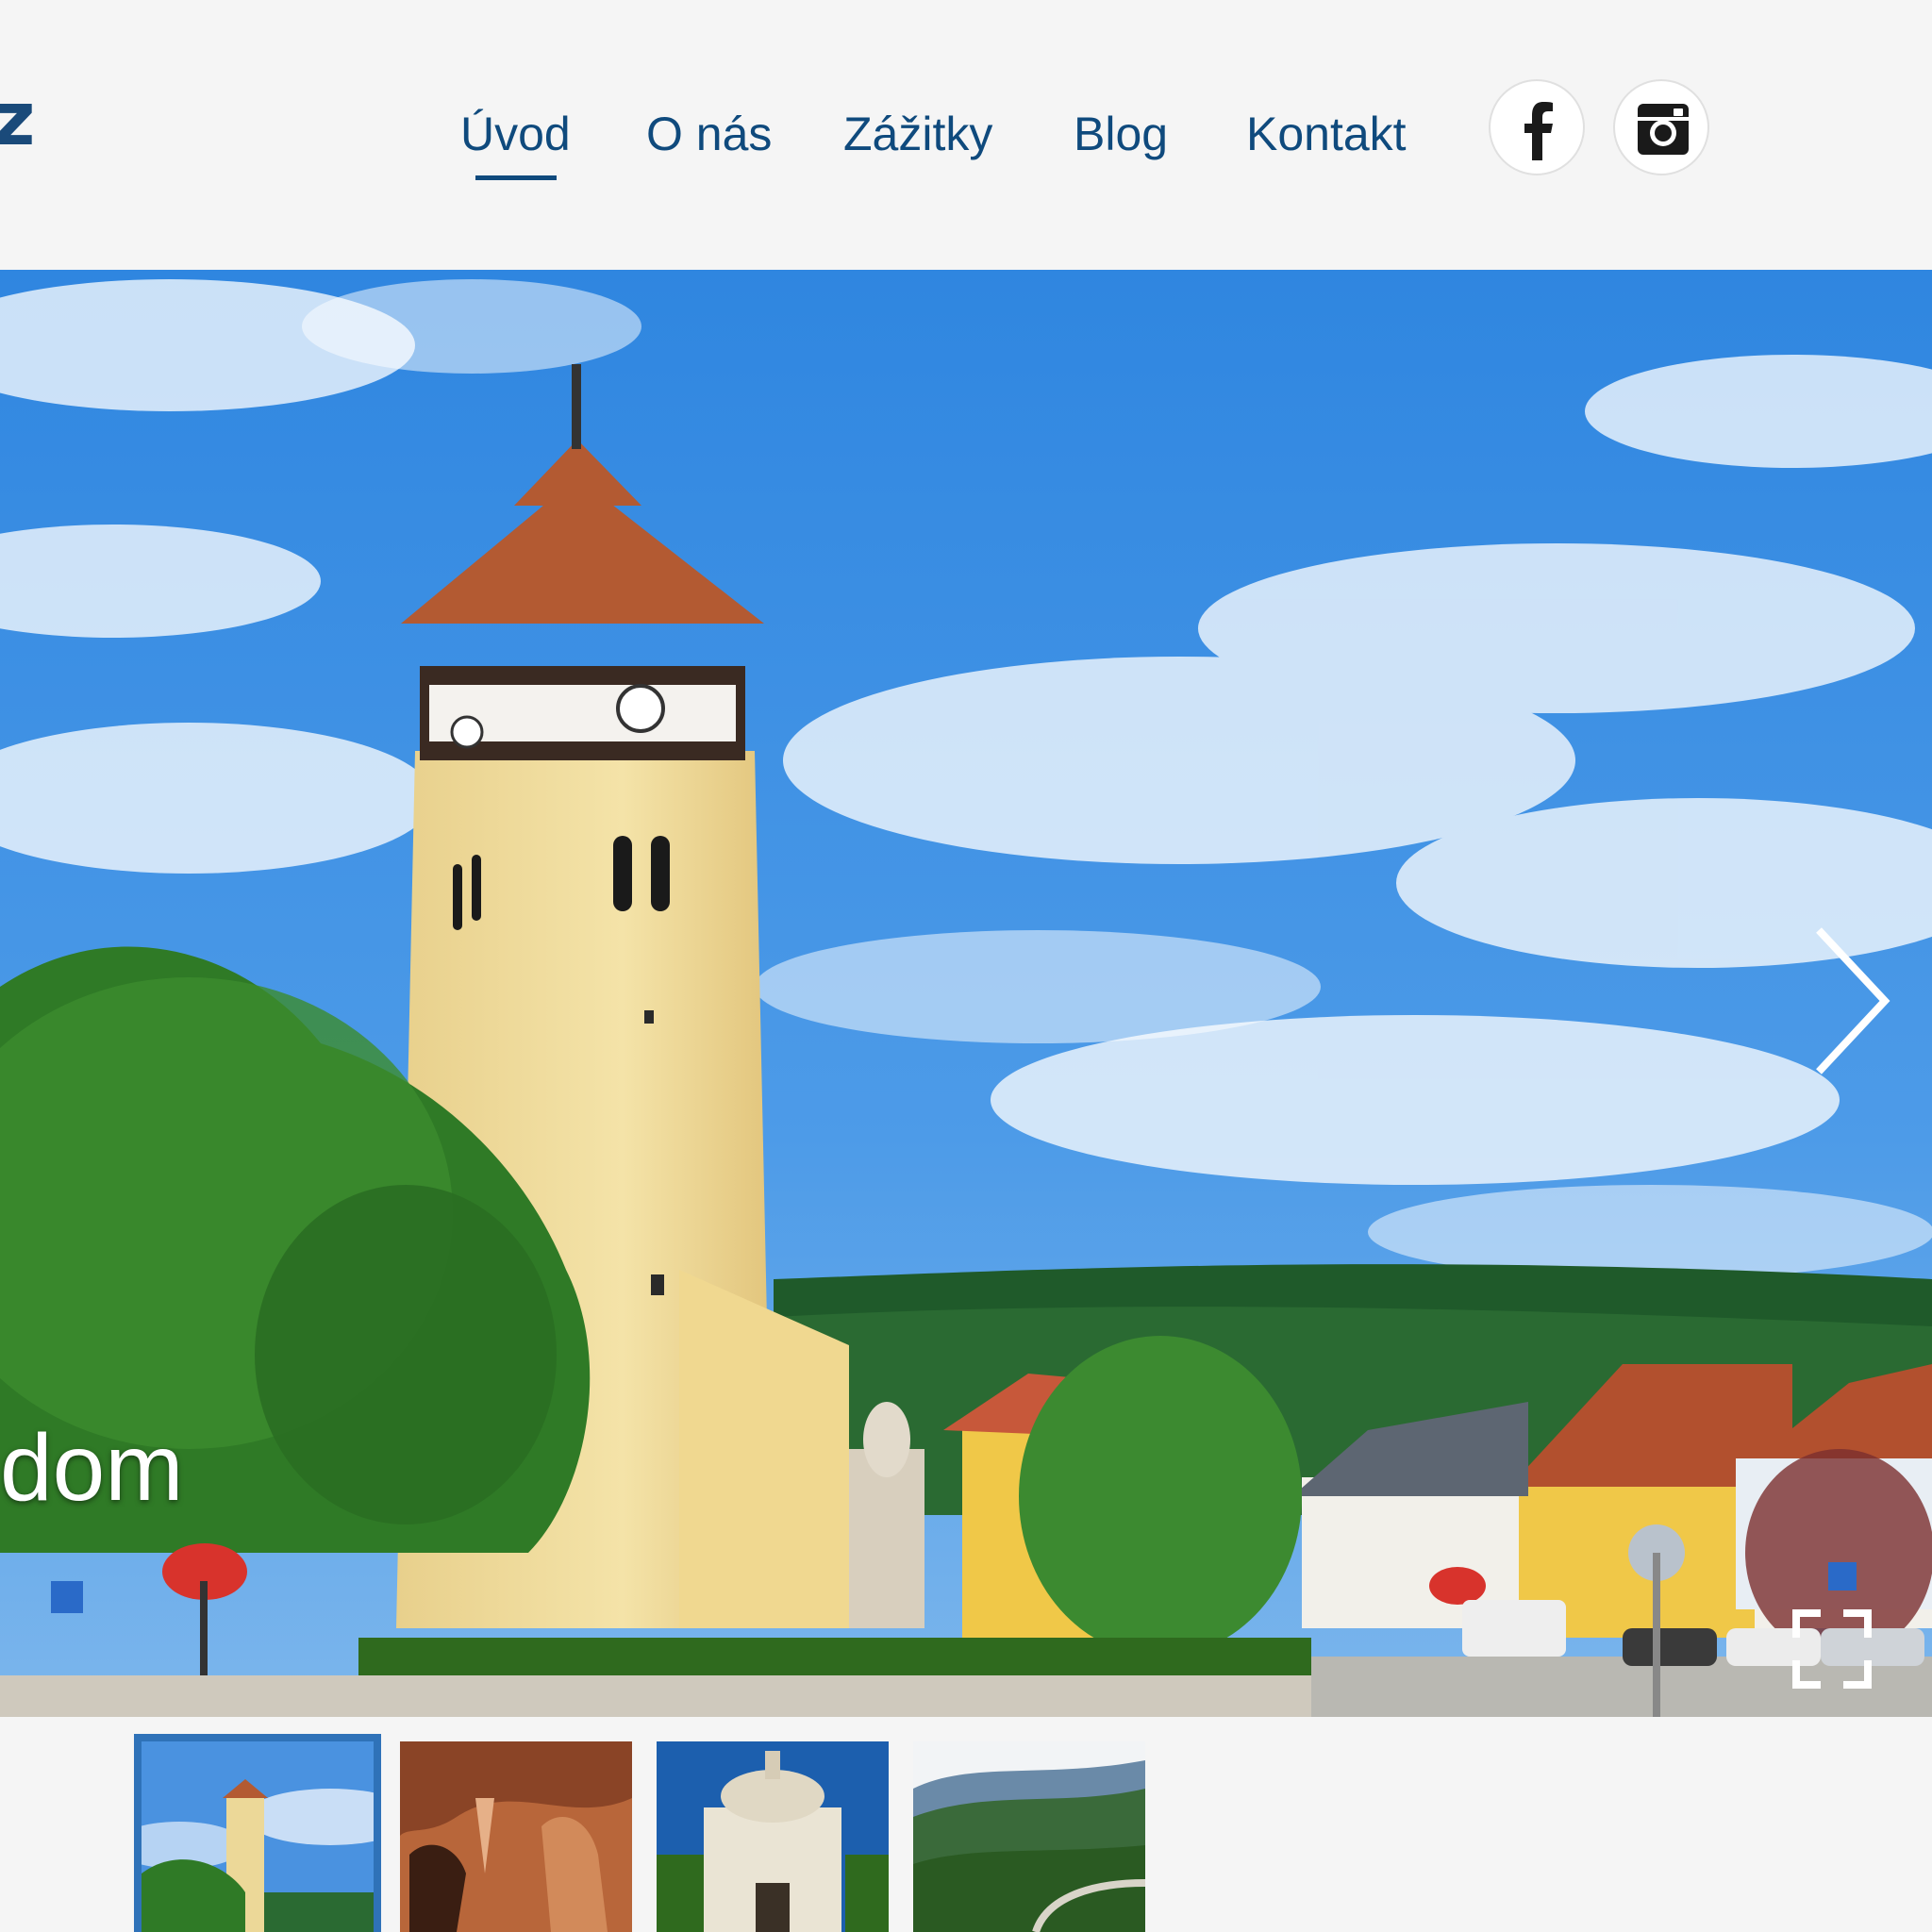  What do you see at coordinates (1539, 131) in the screenshot?
I see `facebook-icon` at bounding box center [1539, 131].